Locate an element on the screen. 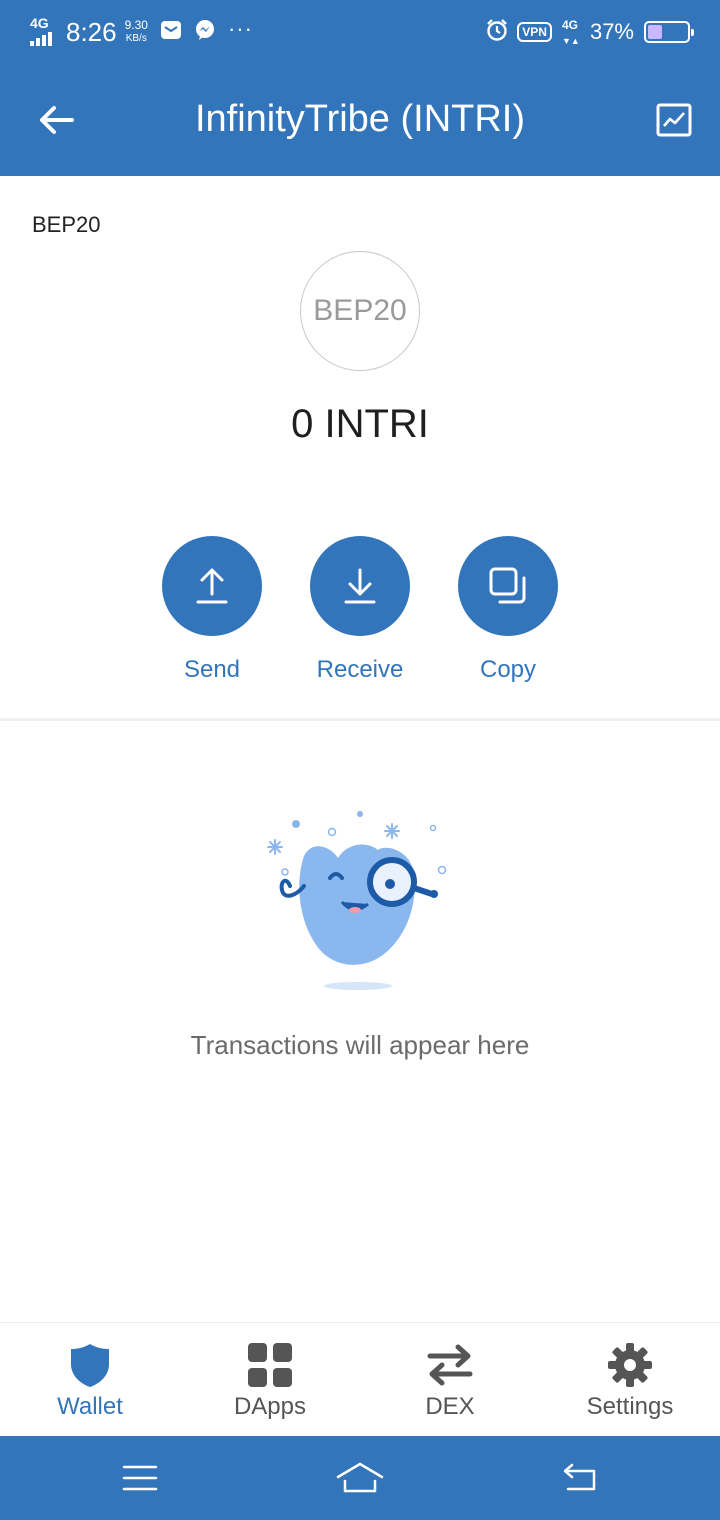 Image resolution: width=720 pixels, height=1520 pixels. receive-circle is located at coordinates (360, 586).